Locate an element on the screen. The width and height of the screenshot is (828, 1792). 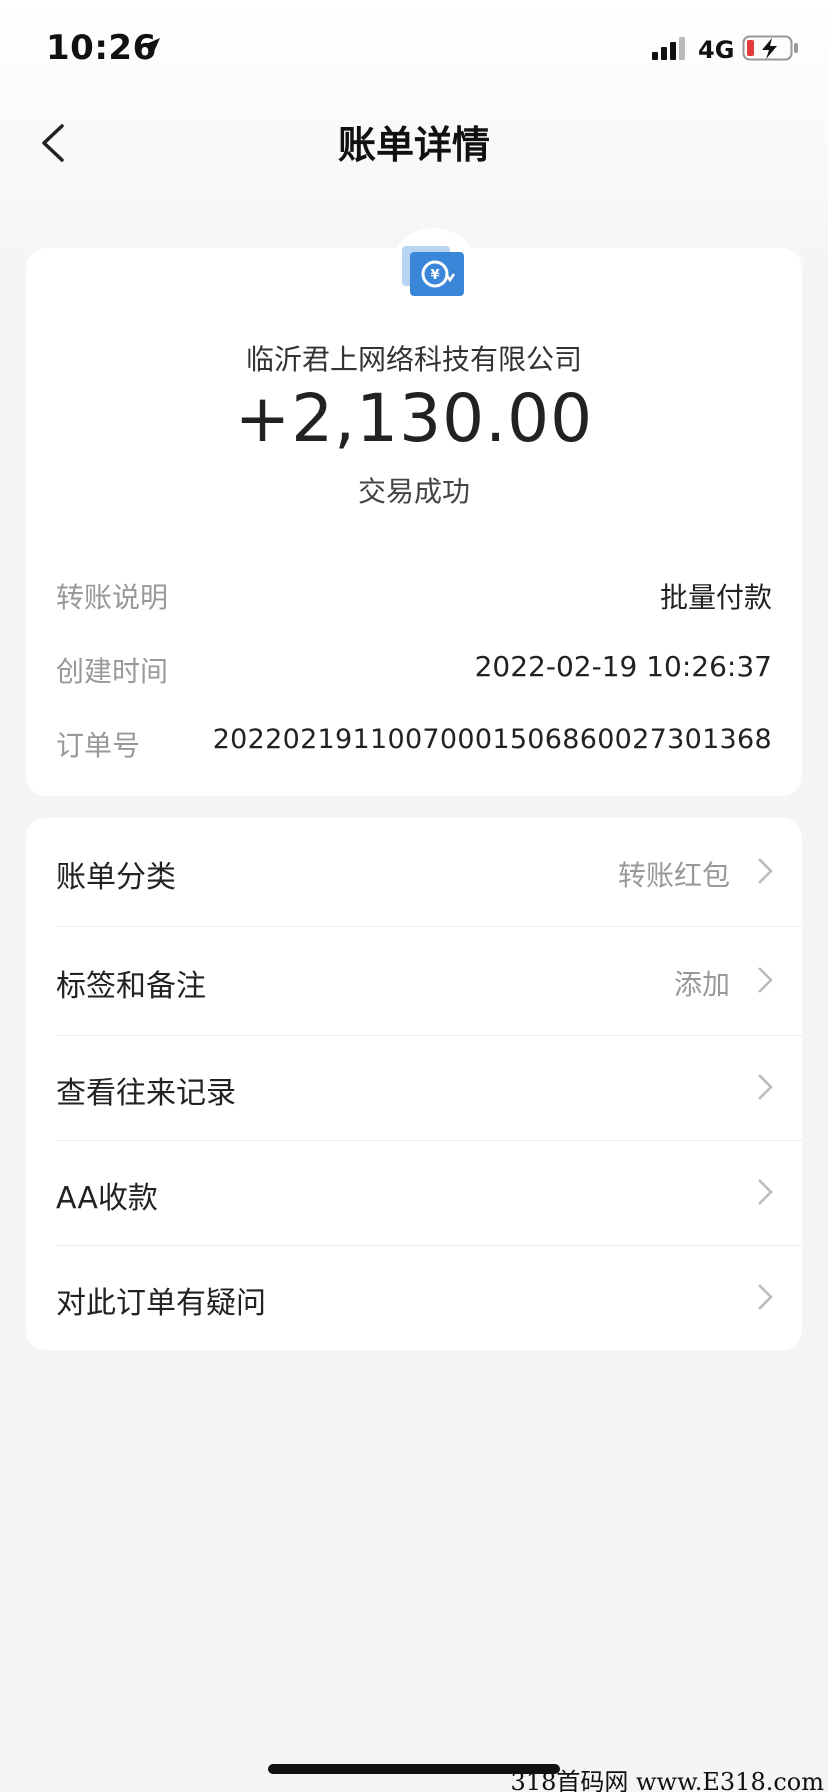
transaction-amount: +2,130.00 is located at coordinates (414, 418).